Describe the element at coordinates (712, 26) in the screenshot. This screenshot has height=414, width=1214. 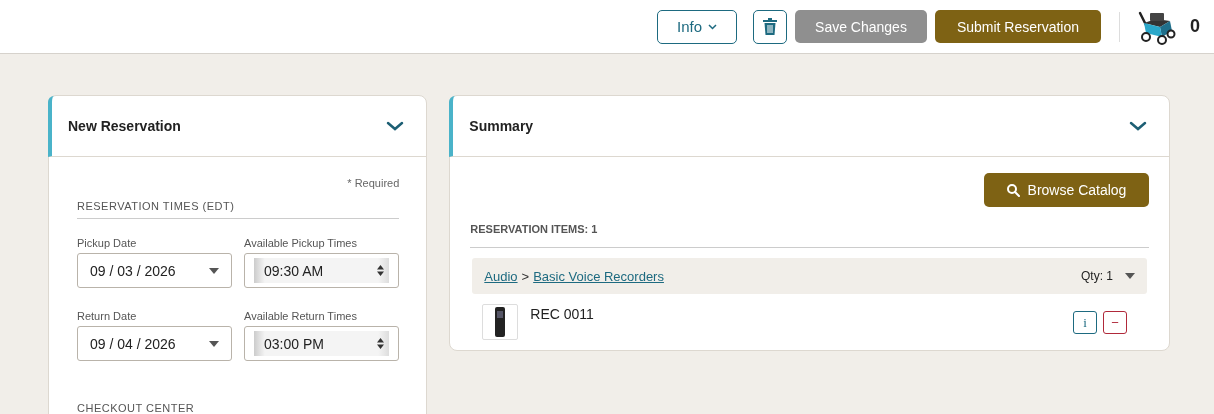
I see `chevron-down-icon` at that location.